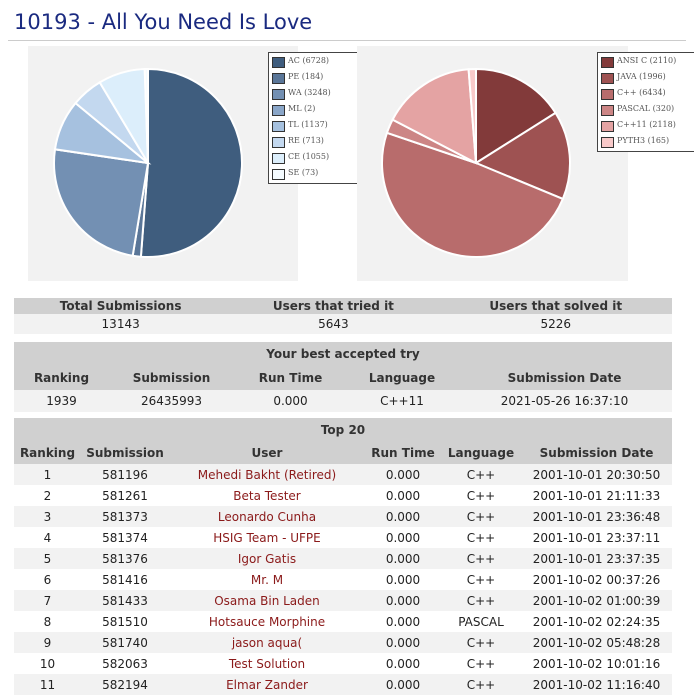 The height and width of the screenshot is (695, 694). I want to click on top20-submission: 582194, so click(125, 684).